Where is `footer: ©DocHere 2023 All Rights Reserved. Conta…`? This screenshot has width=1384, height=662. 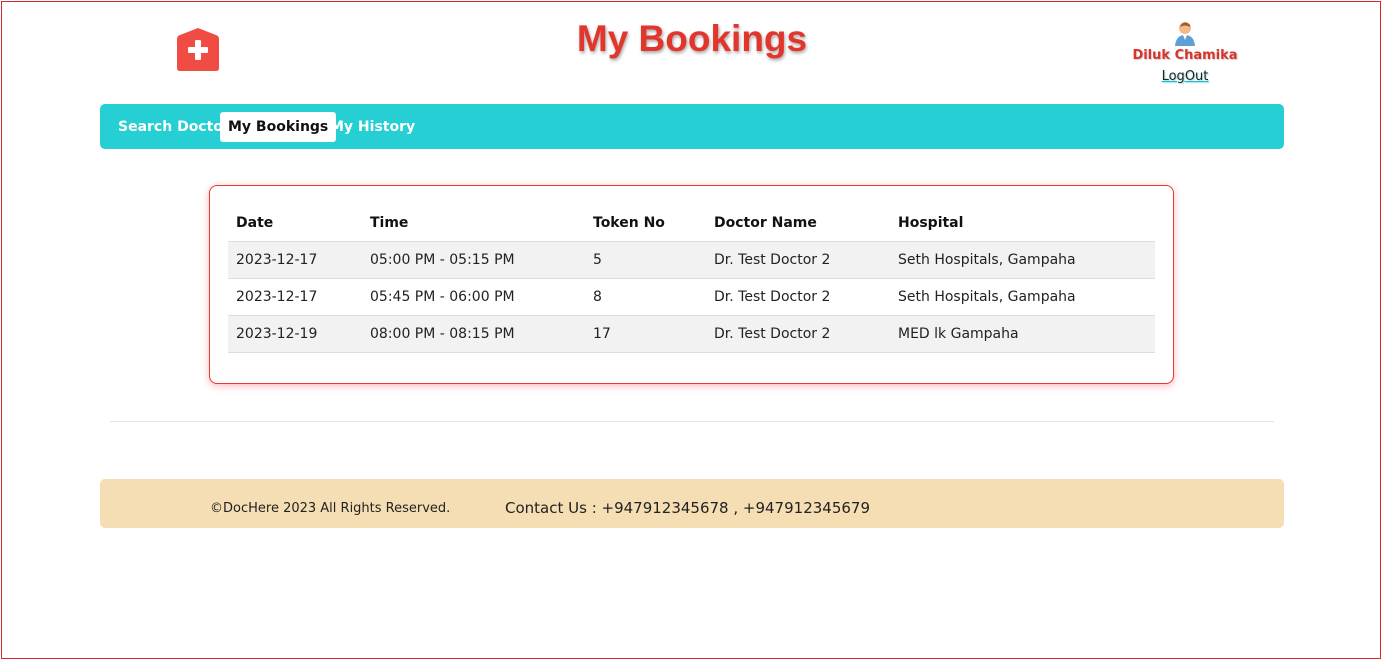
footer: ©DocHere 2023 All Rights Reserved. Conta… is located at coordinates (692, 503).